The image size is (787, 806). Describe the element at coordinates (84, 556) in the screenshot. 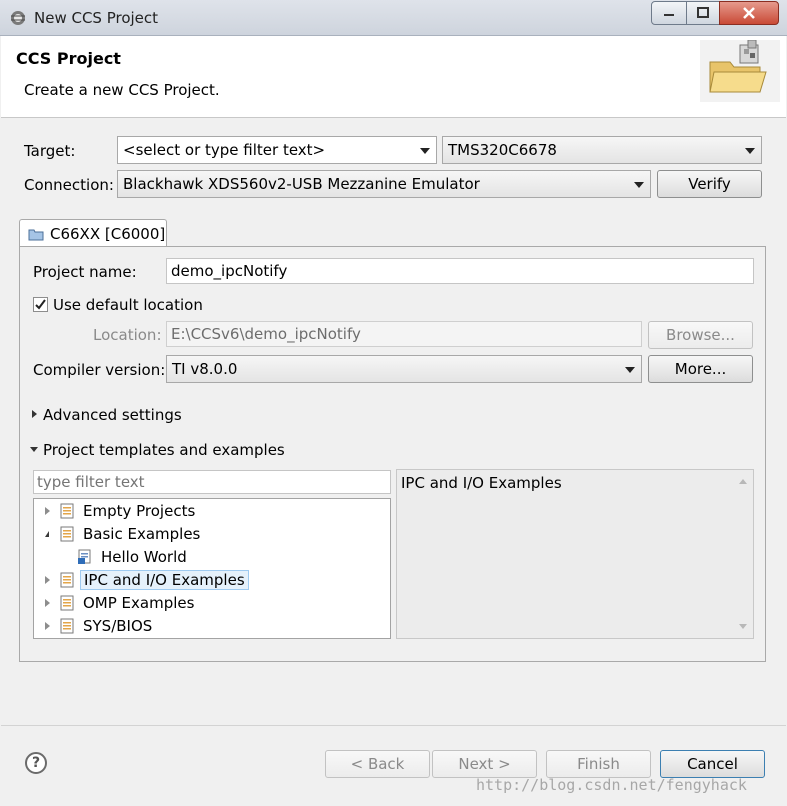

I see `example-project-icon` at that location.